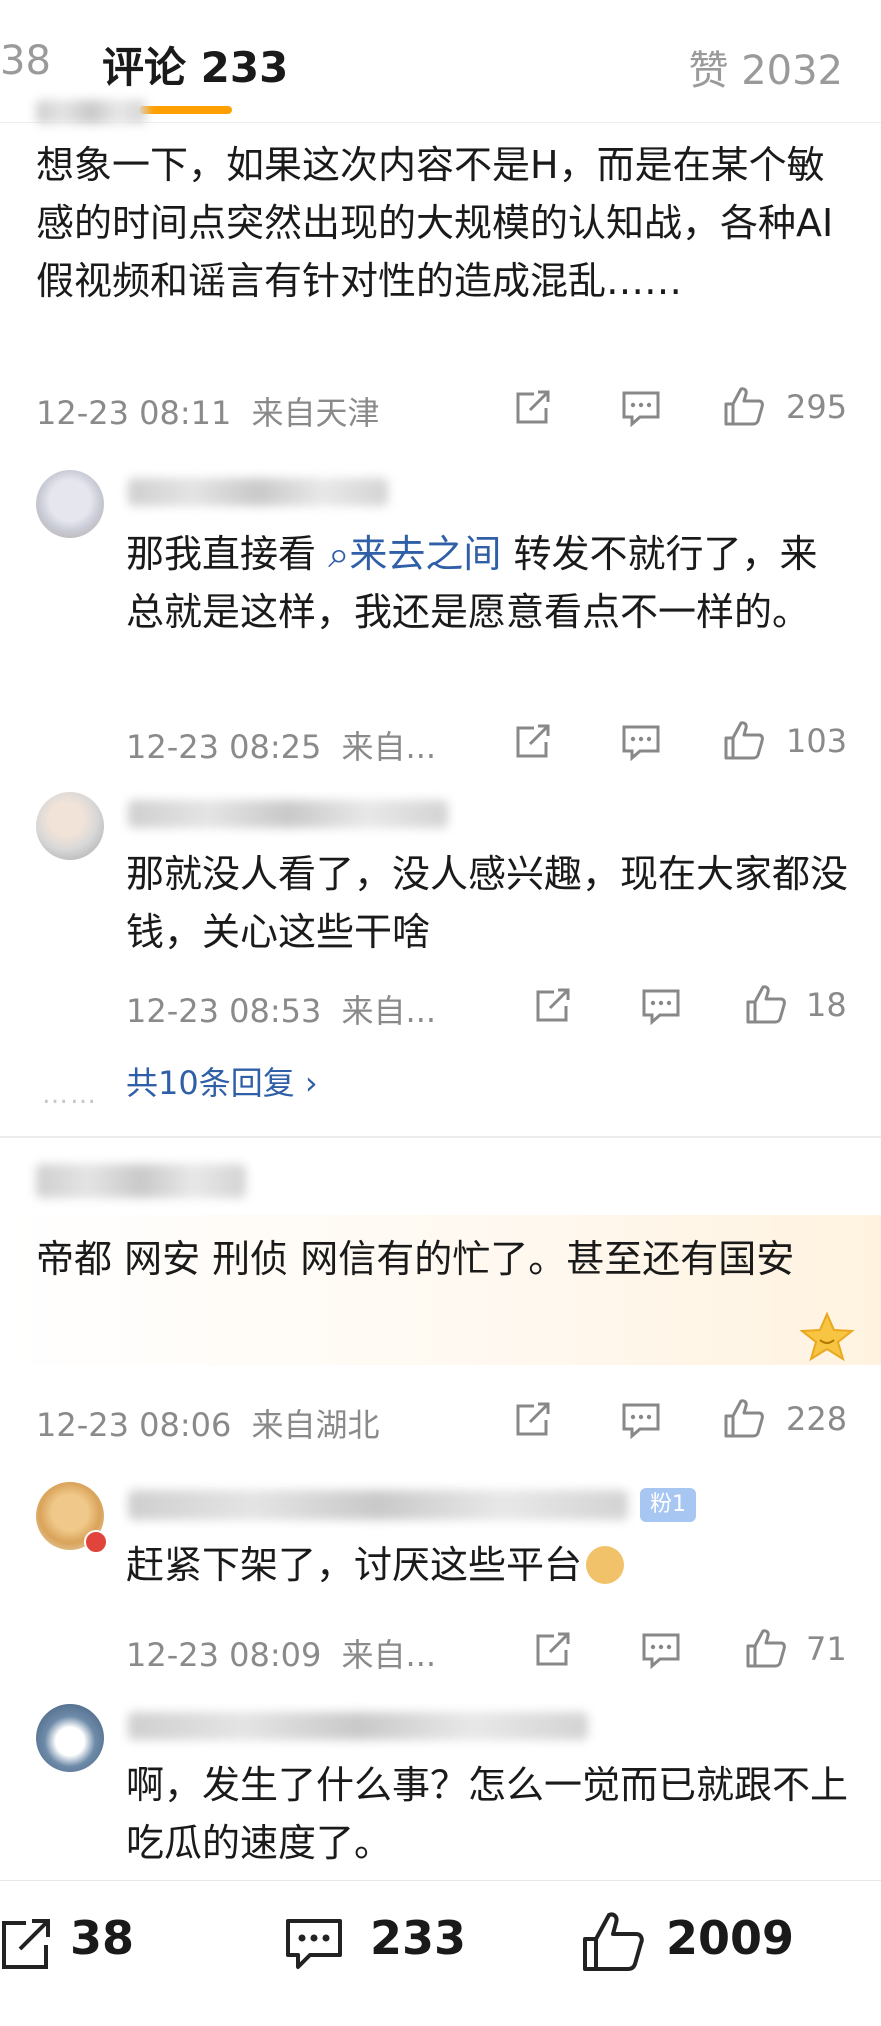 The width and height of the screenshot is (881, 2026). What do you see at coordinates (765, 67) in the screenshot?
I see `tab-likes: 赞 2032` at bounding box center [765, 67].